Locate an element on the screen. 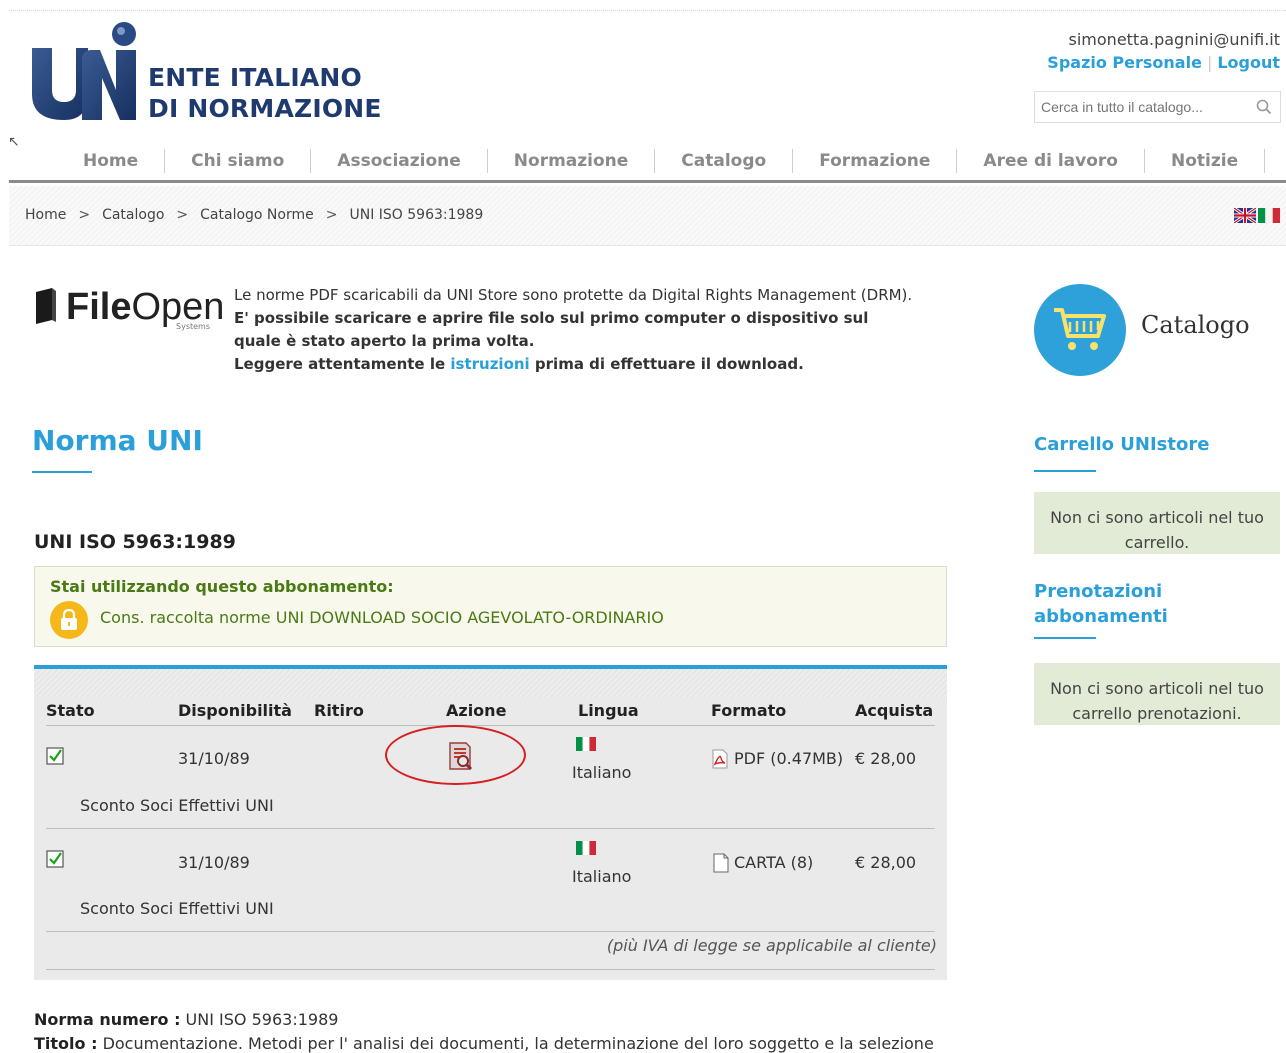  istruzioni-link: istruzioni is located at coordinates (489, 364).